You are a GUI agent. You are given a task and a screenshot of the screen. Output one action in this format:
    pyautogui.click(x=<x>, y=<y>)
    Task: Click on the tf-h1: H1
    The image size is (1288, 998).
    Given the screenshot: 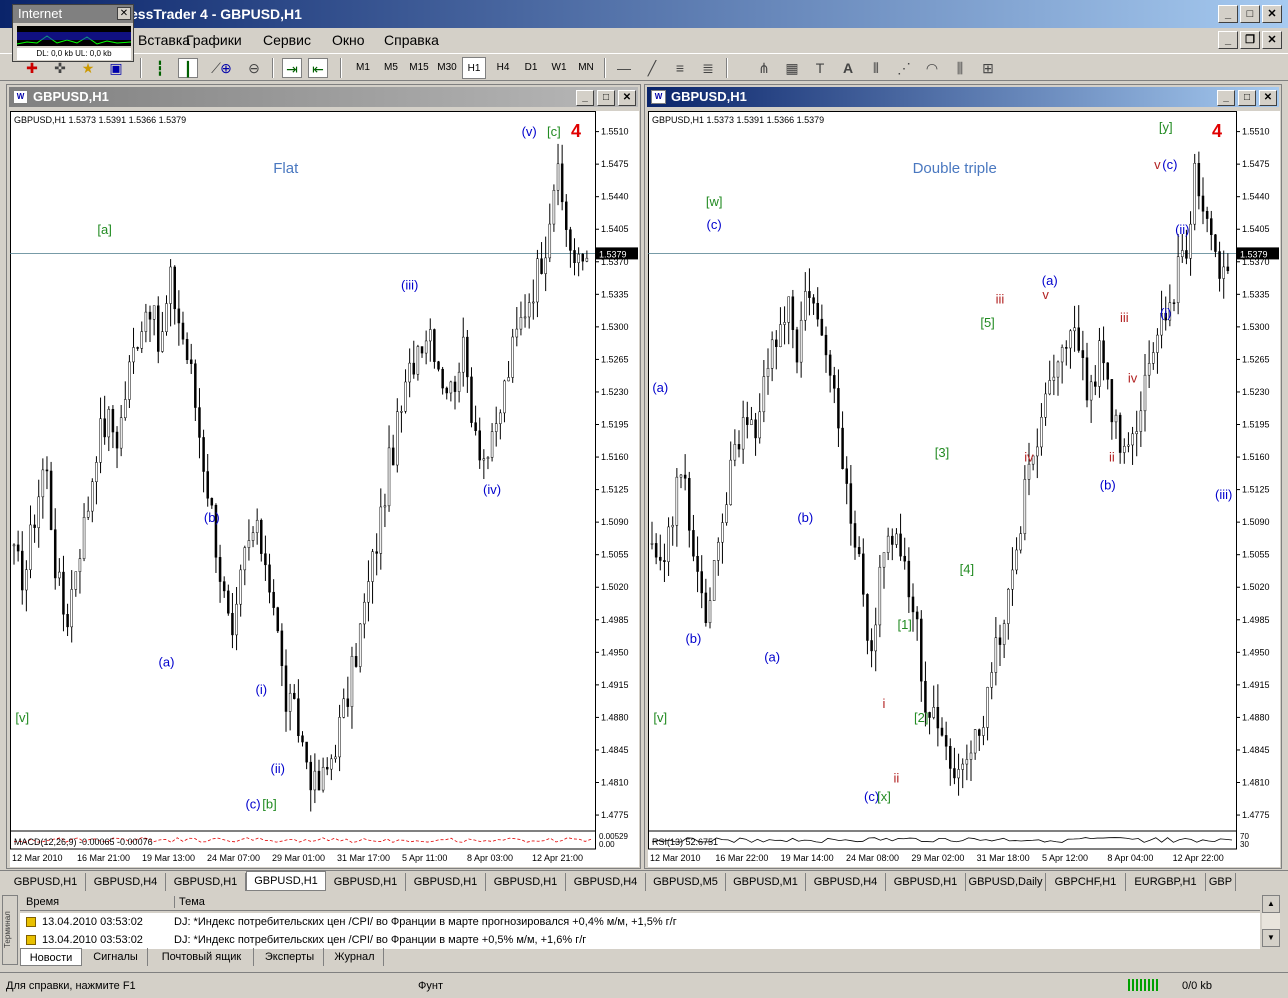 What is the action you would take?
    pyautogui.click(x=474, y=68)
    